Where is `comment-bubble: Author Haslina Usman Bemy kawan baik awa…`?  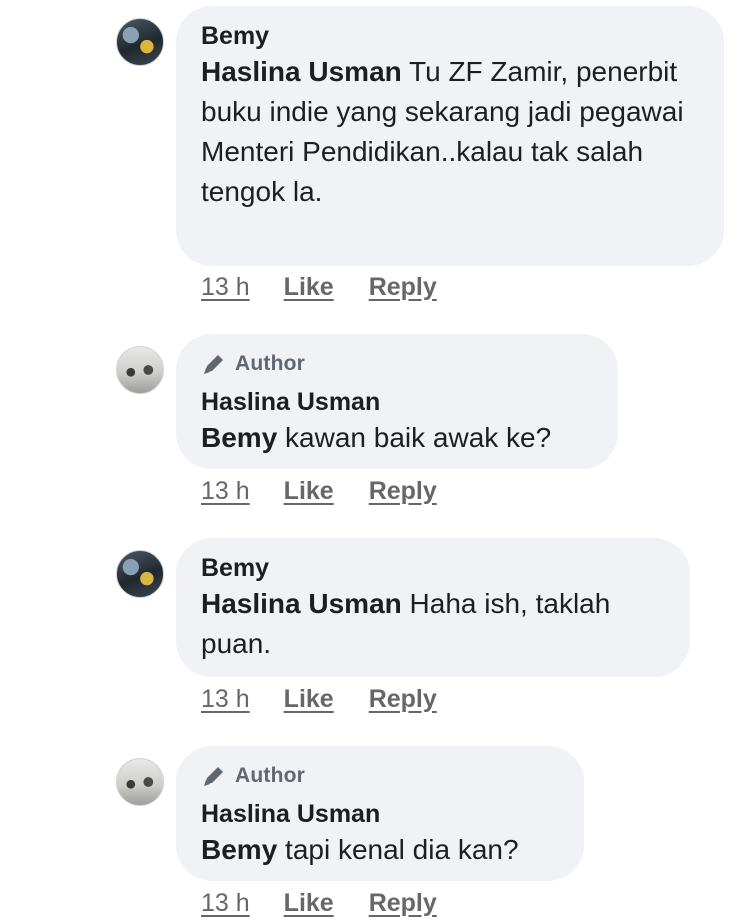 comment-bubble: Author Haslina Usman Bemy kawan baik awa… is located at coordinates (397, 401).